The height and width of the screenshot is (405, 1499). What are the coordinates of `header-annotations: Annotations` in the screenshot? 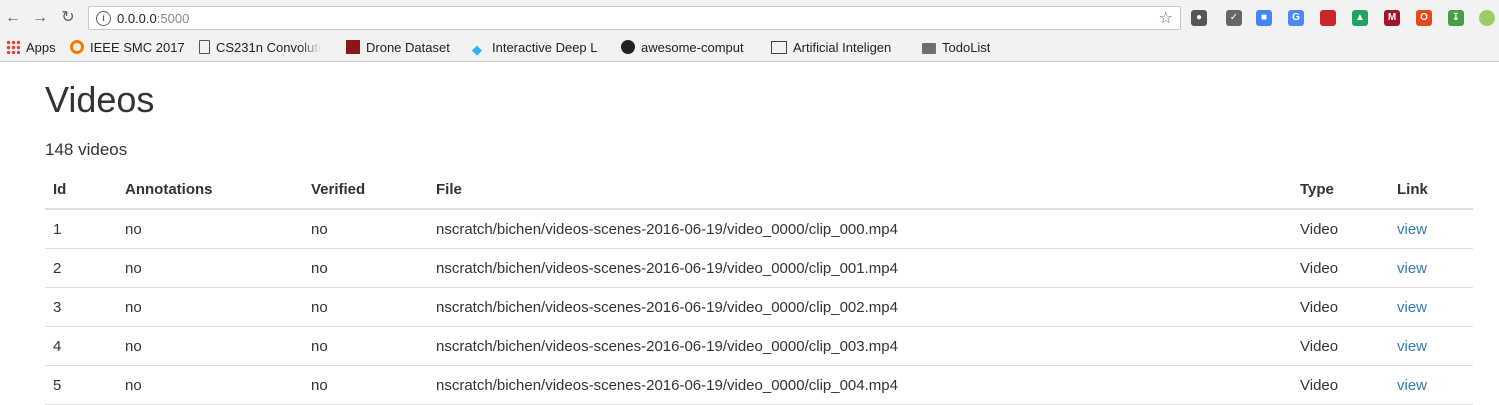 It's located at (210, 190).